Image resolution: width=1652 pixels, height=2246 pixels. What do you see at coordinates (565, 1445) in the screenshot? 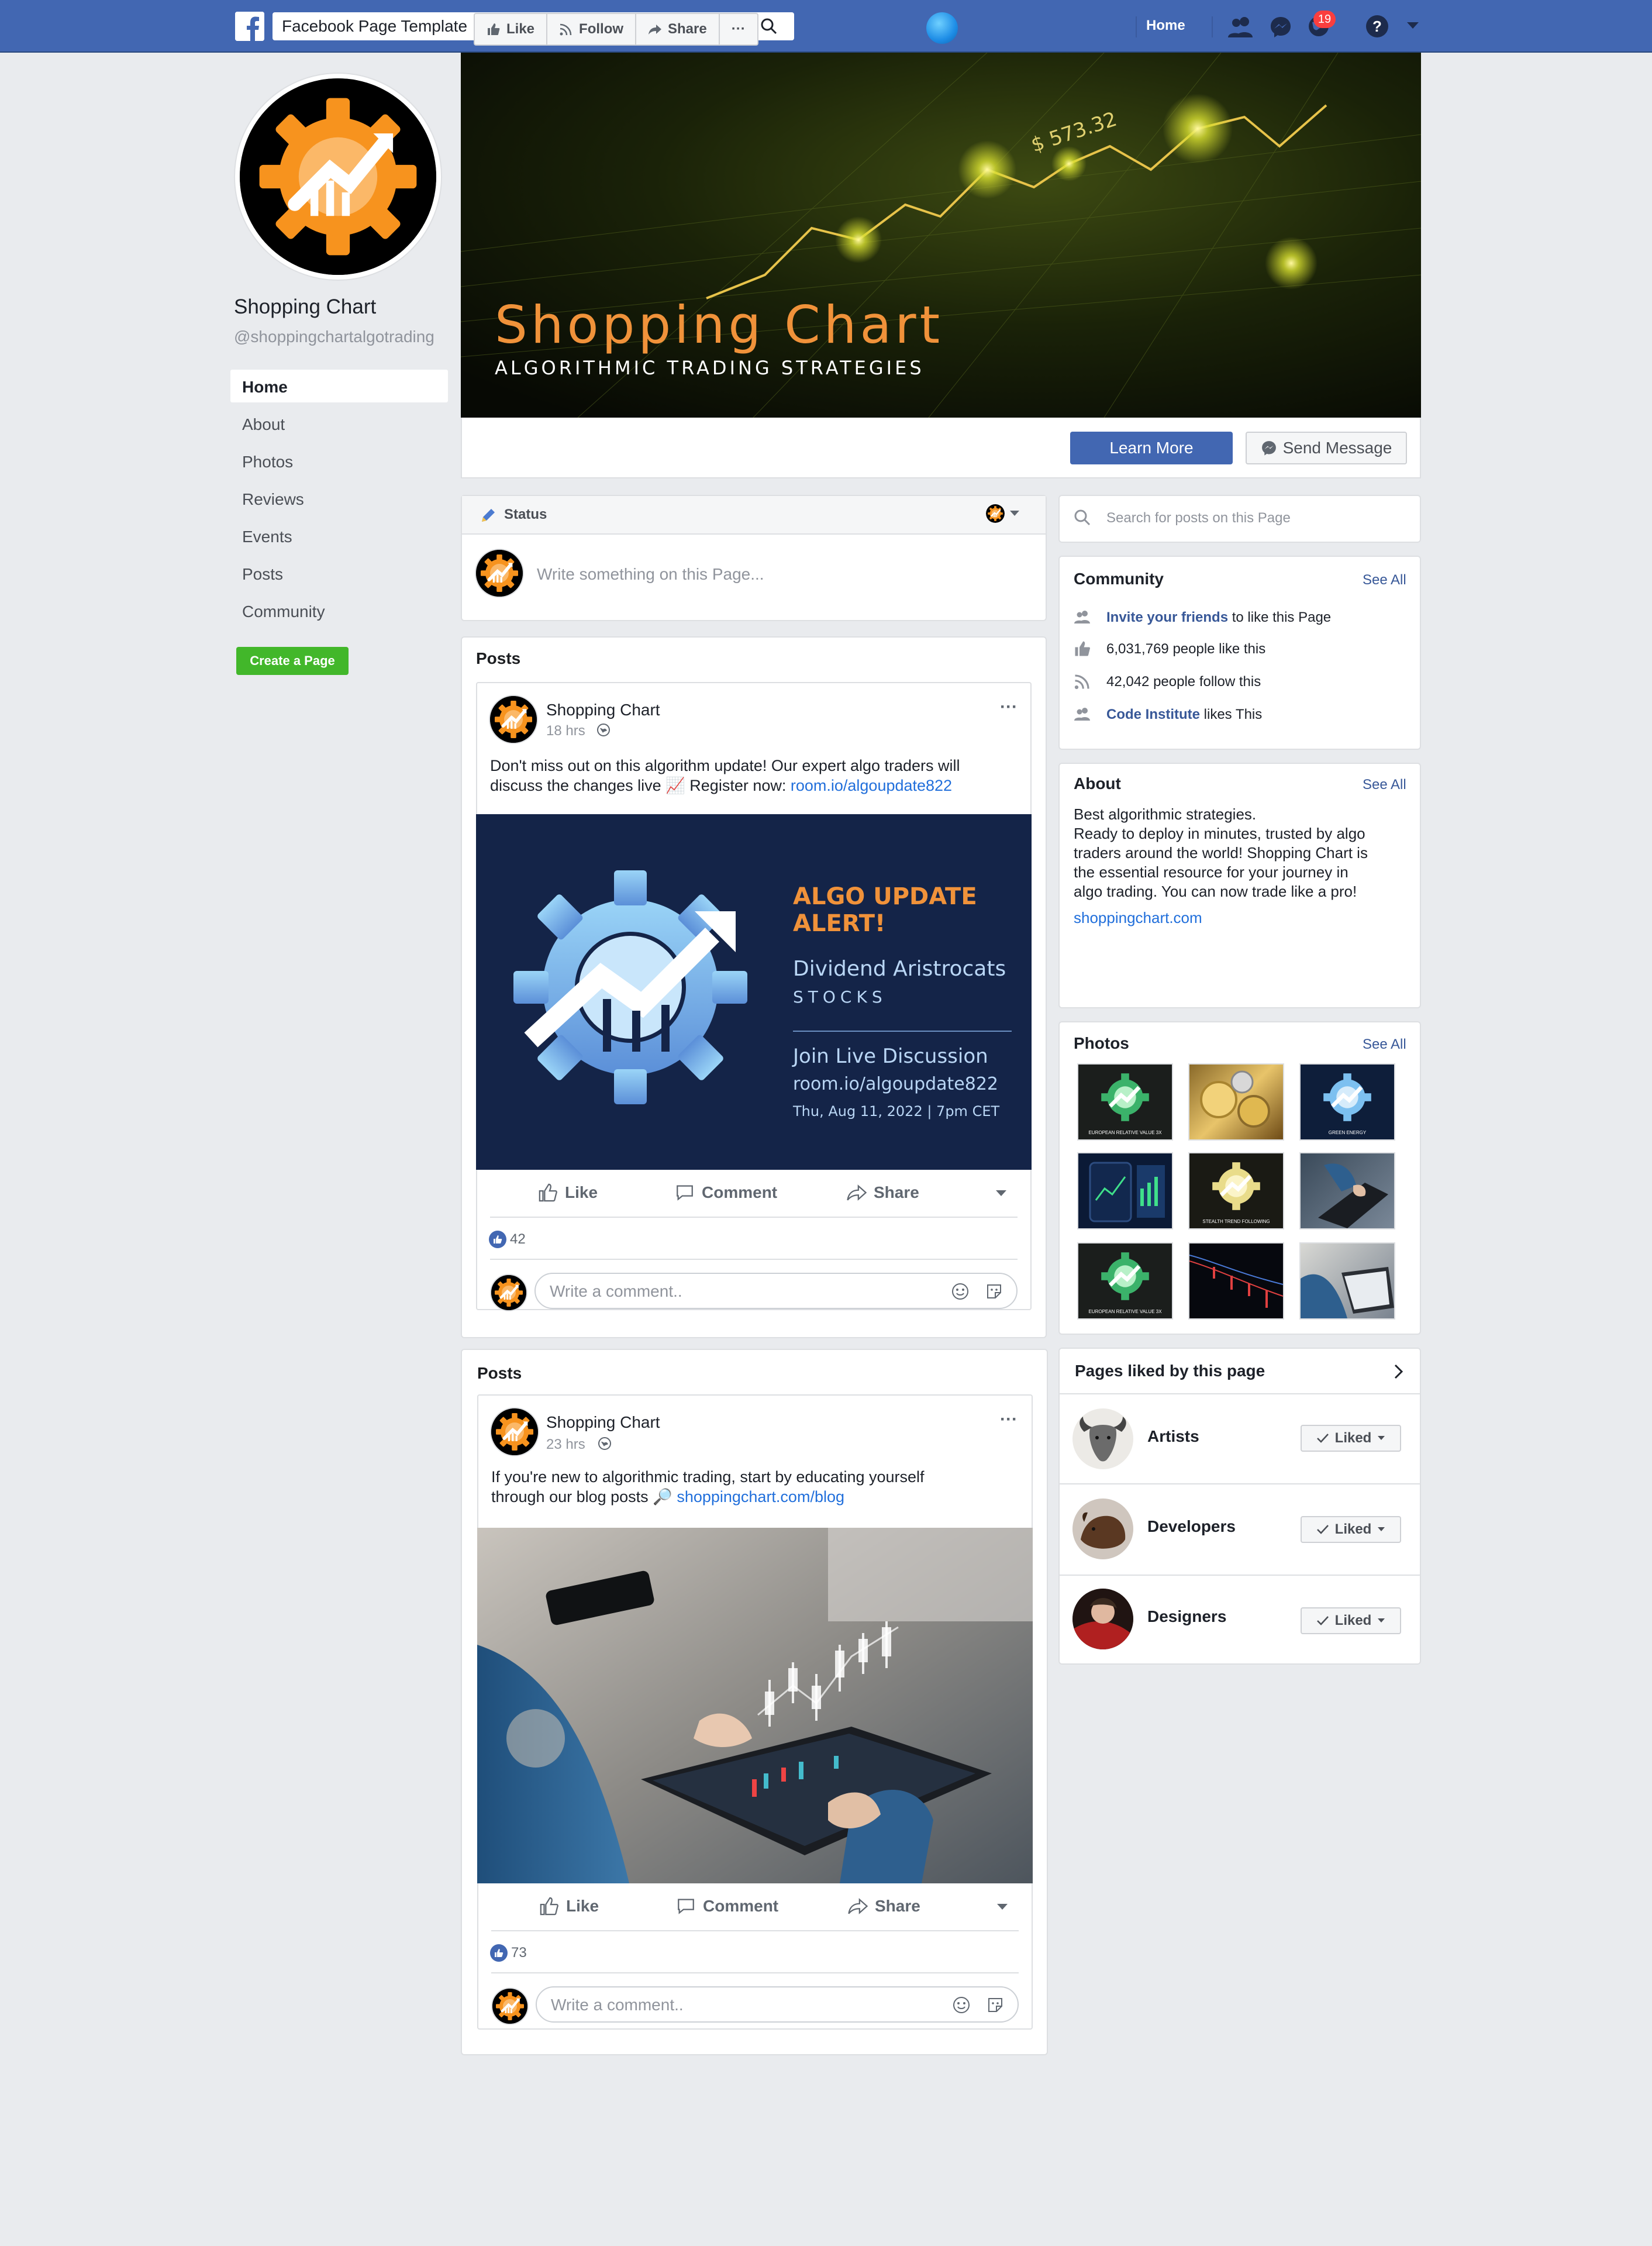
I see `post-timestamp: 23 hrs` at bounding box center [565, 1445].